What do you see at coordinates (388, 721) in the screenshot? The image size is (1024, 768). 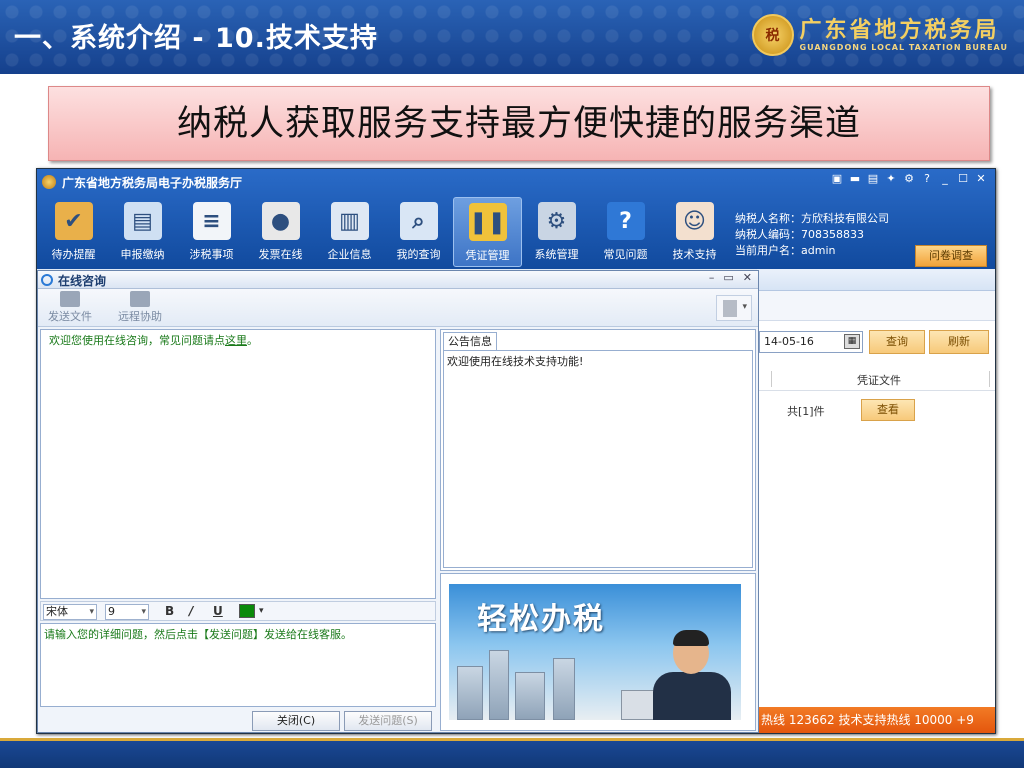 I see `send-question-button: 发送问题(S)` at bounding box center [388, 721].